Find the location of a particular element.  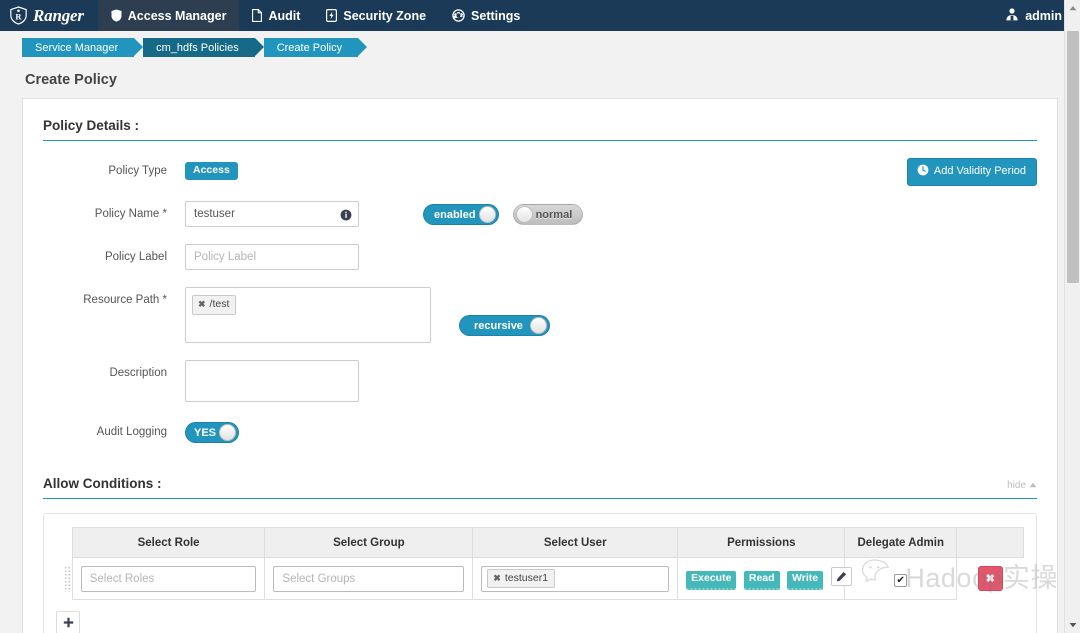

policy-priority-label: normal is located at coordinates (554, 214).